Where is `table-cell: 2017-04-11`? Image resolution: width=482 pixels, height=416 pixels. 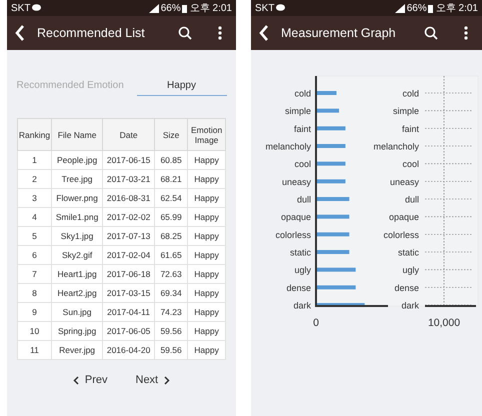 table-cell: 2017-04-11 is located at coordinates (128, 312).